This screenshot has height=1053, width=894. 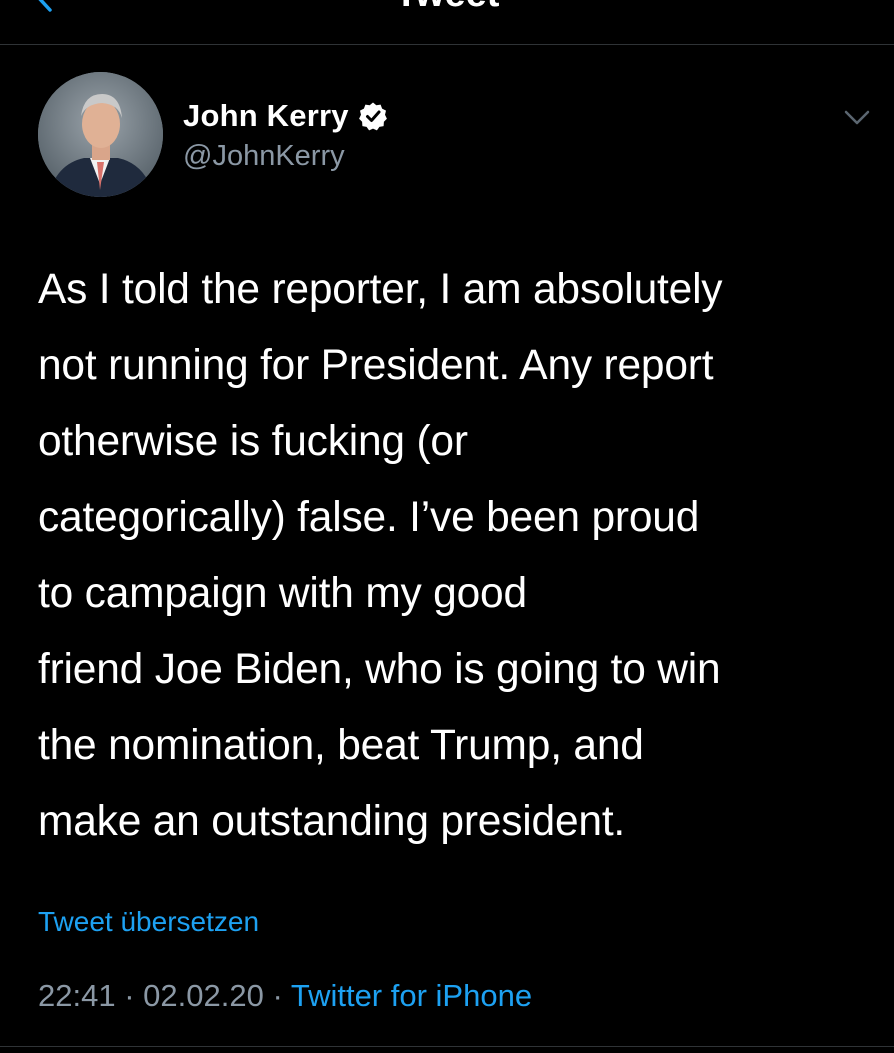 I want to click on avatar-portrait-icon, so click(x=100, y=134).